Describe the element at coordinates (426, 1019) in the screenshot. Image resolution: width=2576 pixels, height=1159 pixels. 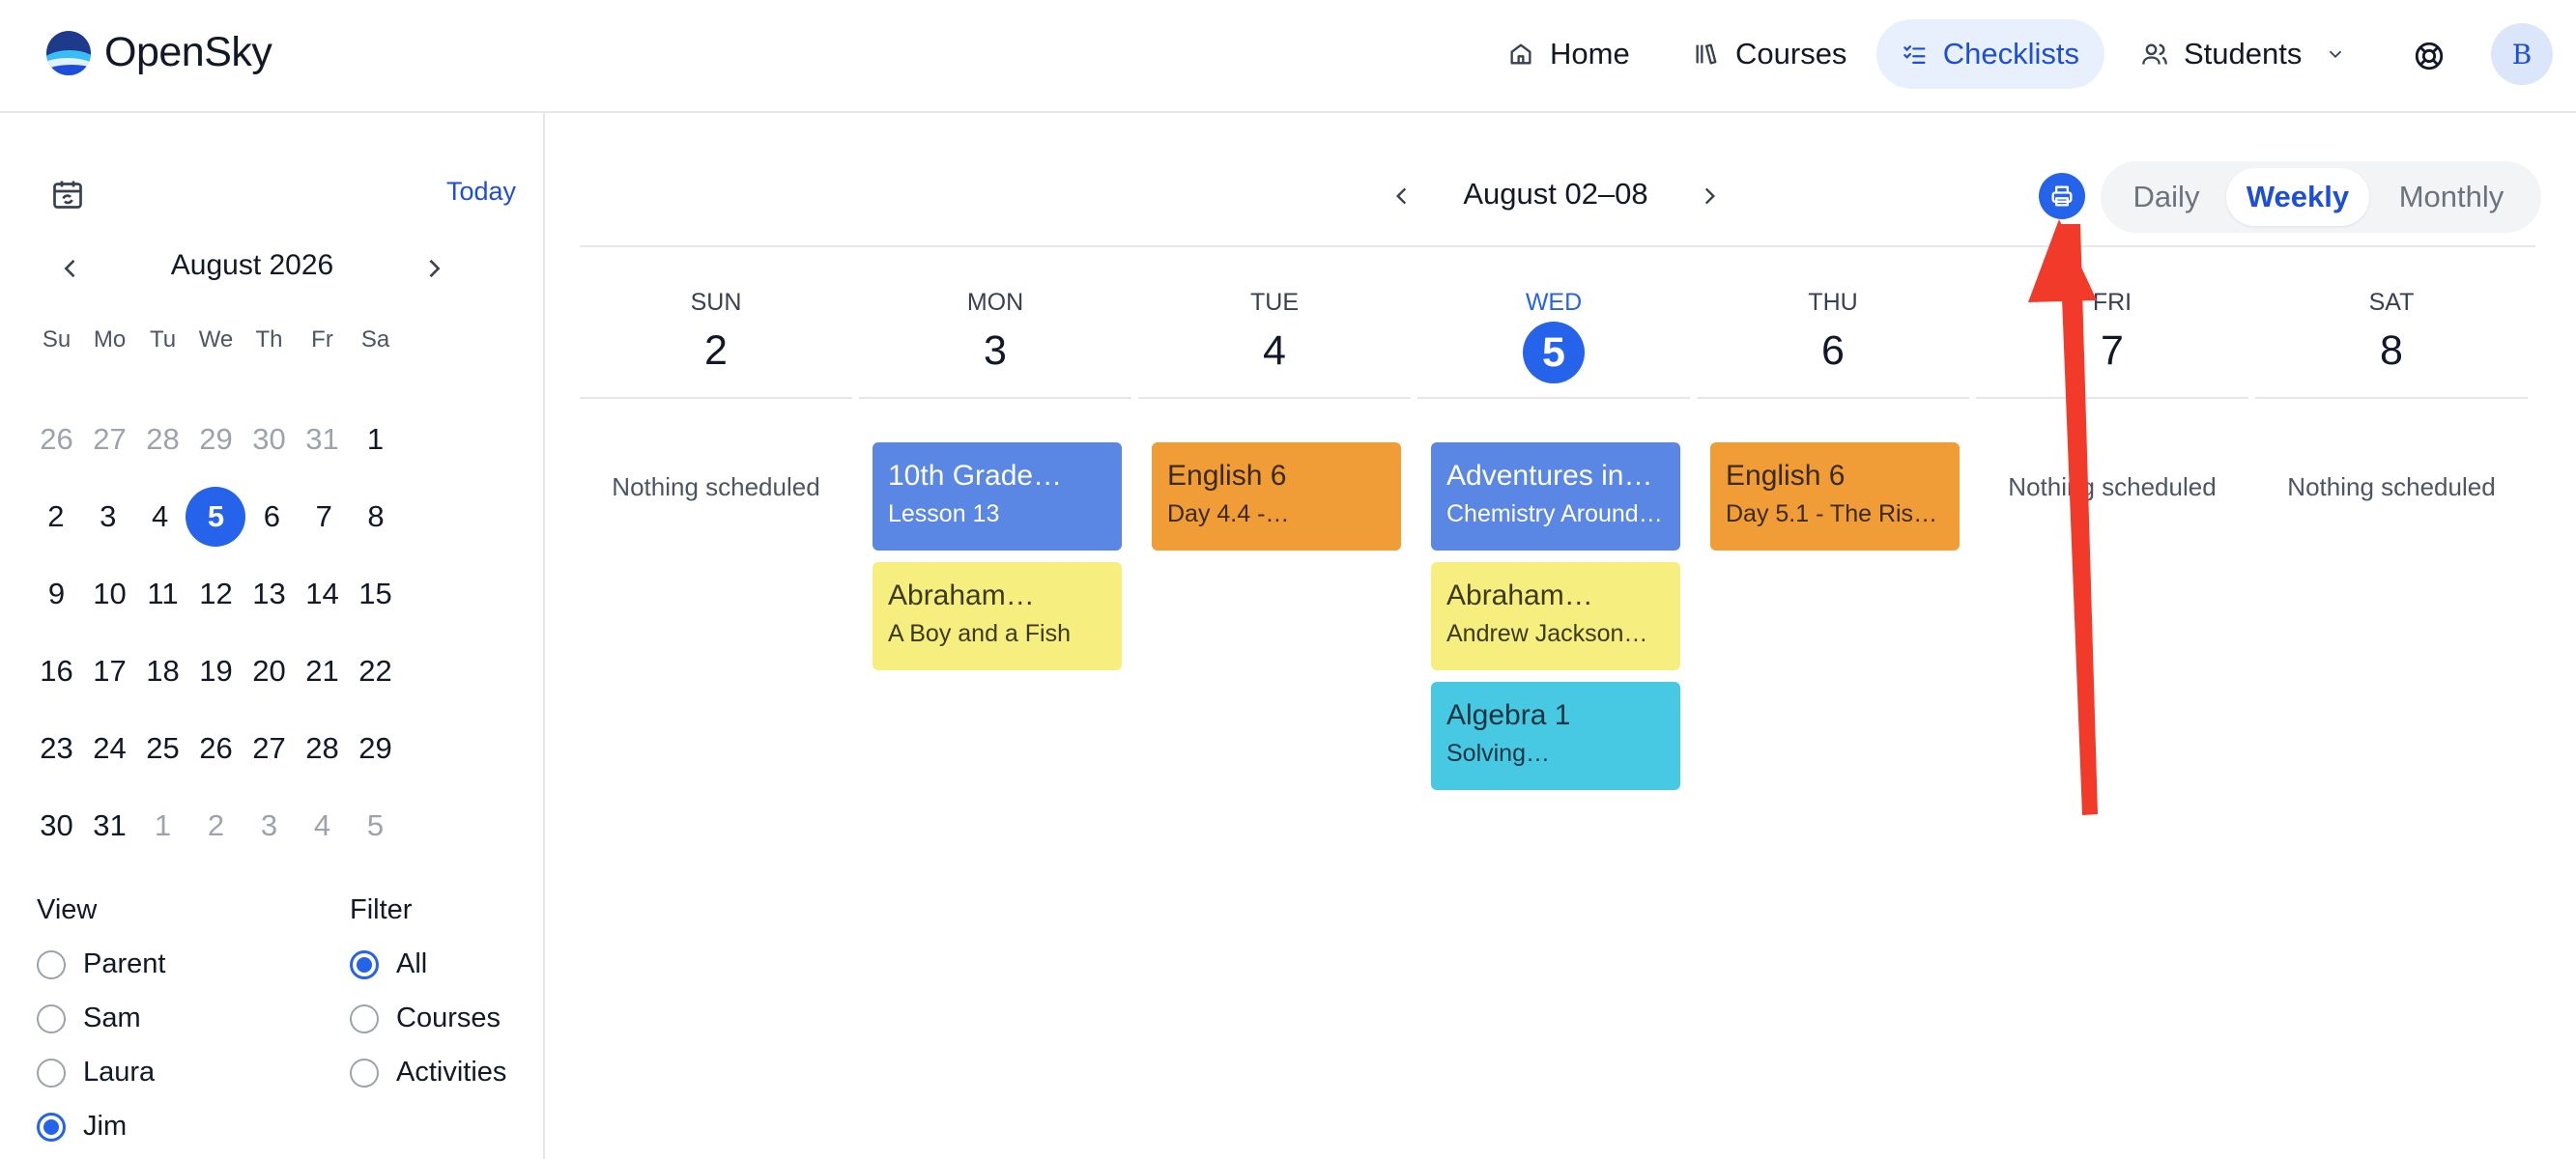
I see `filter-option-courses: Courses` at that location.